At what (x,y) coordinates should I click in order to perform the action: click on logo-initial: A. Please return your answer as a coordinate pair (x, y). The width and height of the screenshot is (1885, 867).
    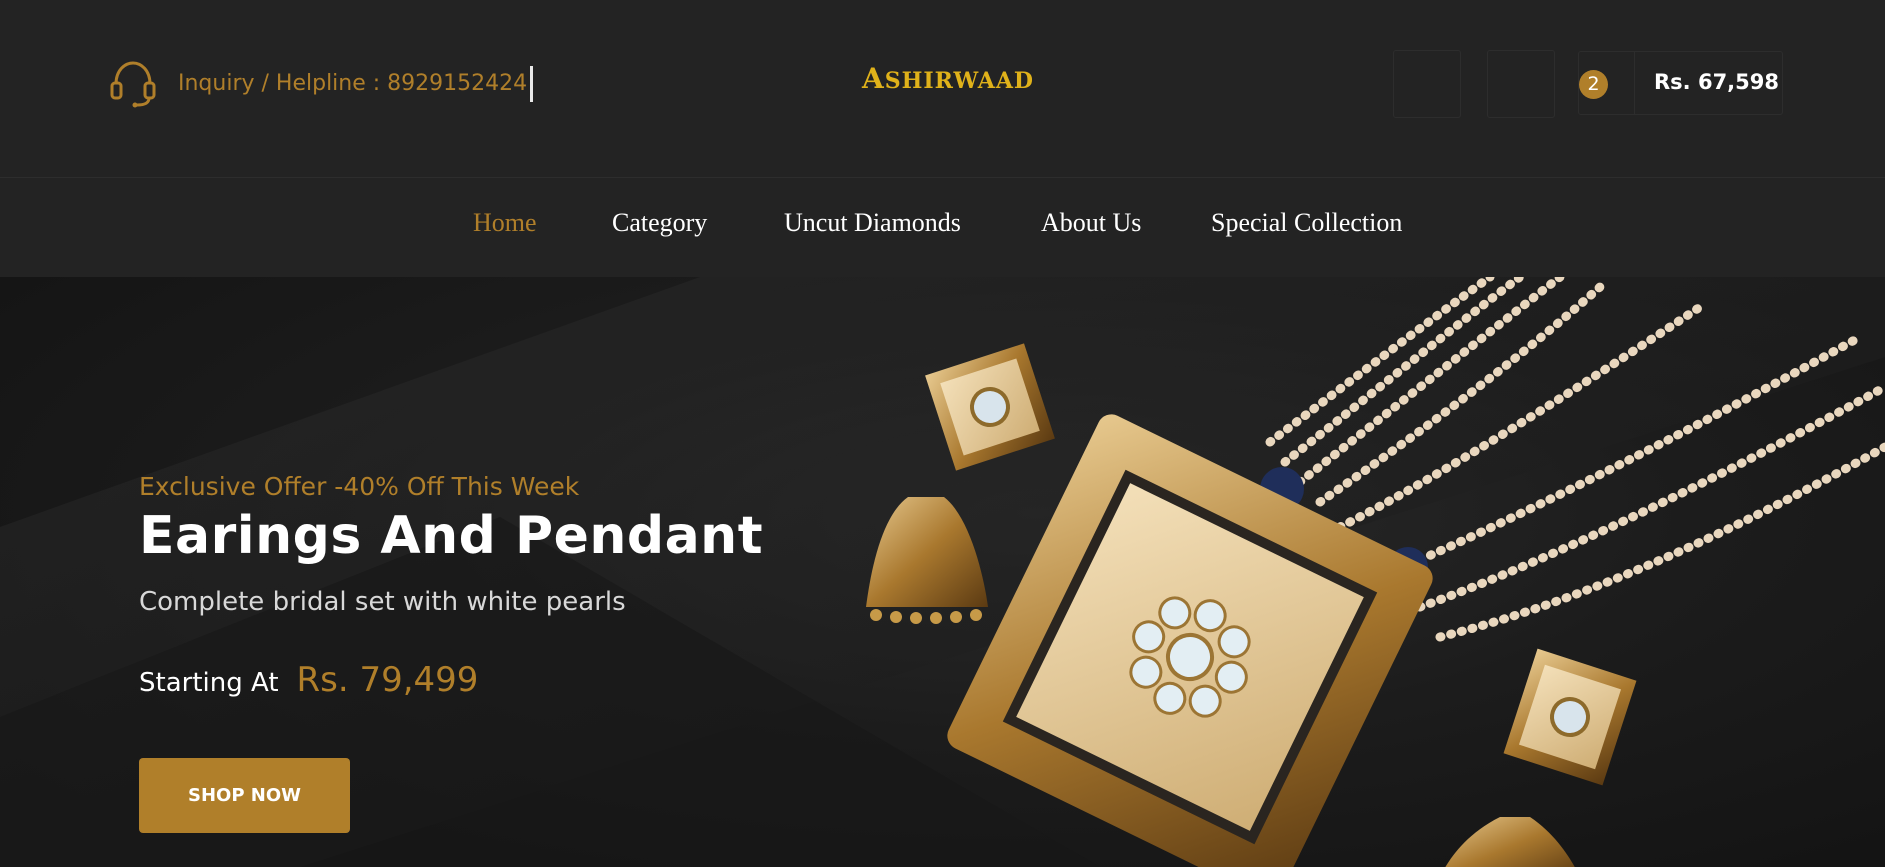
    Looking at the image, I should click on (873, 78).